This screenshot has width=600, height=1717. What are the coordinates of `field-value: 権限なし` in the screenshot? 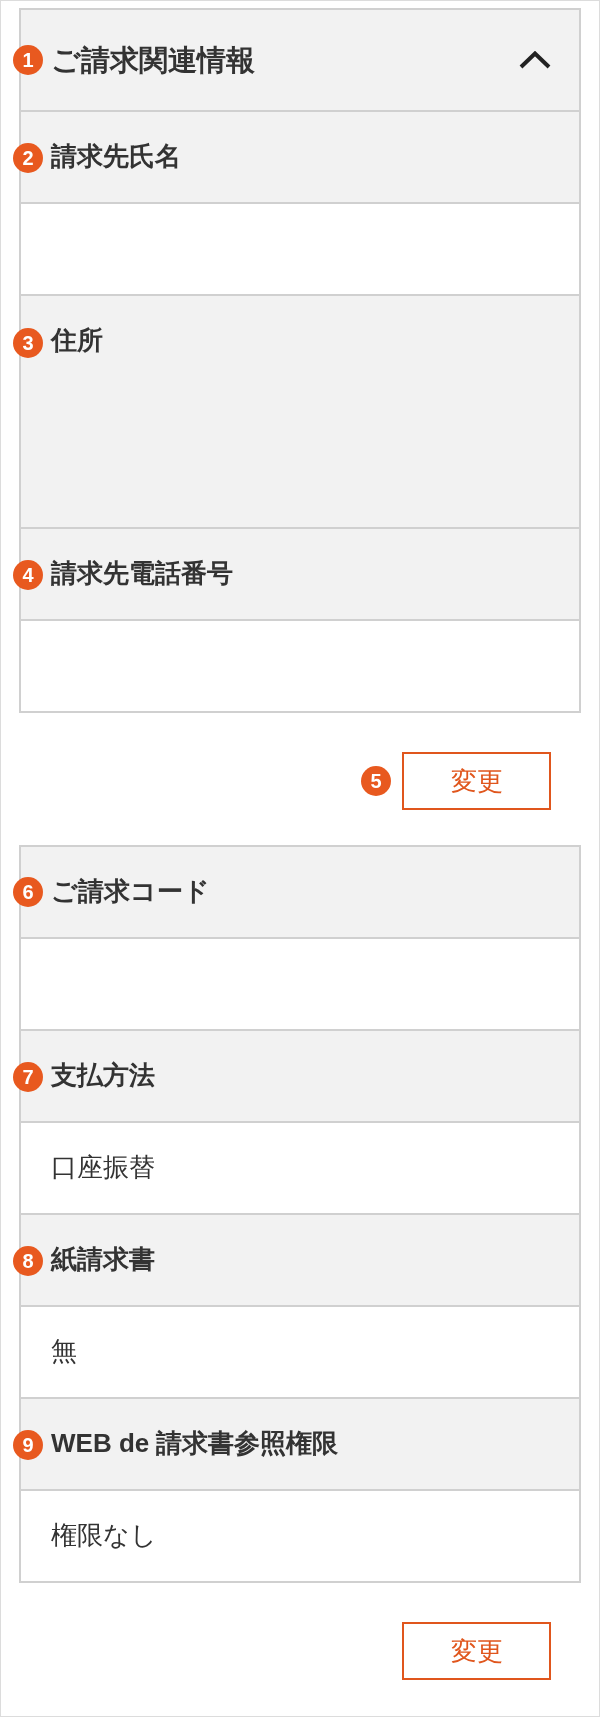 It's located at (104, 1536).